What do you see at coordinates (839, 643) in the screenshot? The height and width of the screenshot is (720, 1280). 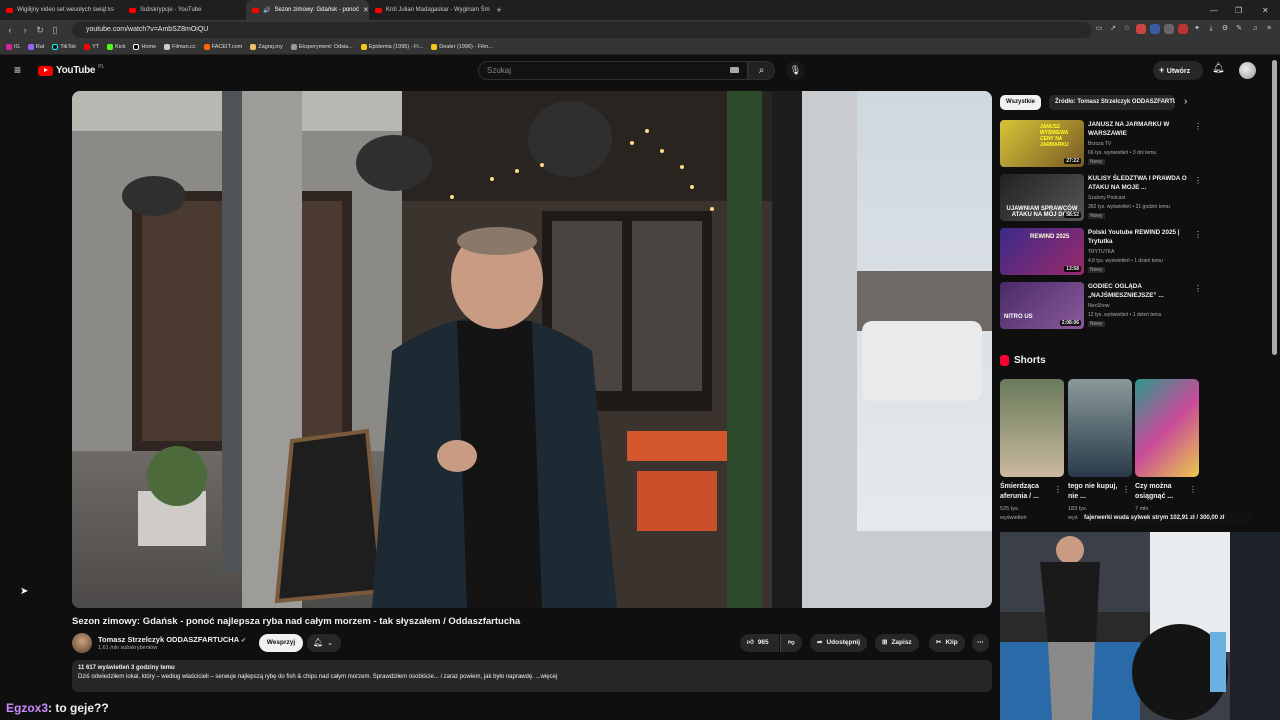 I see `share-button: ➦ Udostępnij` at bounding box center [839, 643].